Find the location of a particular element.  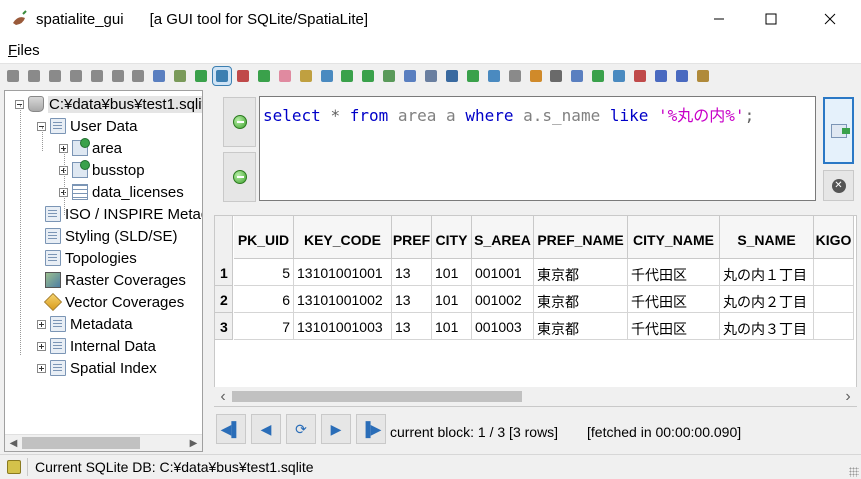

pdf-button is located at coordinates (640, 76).